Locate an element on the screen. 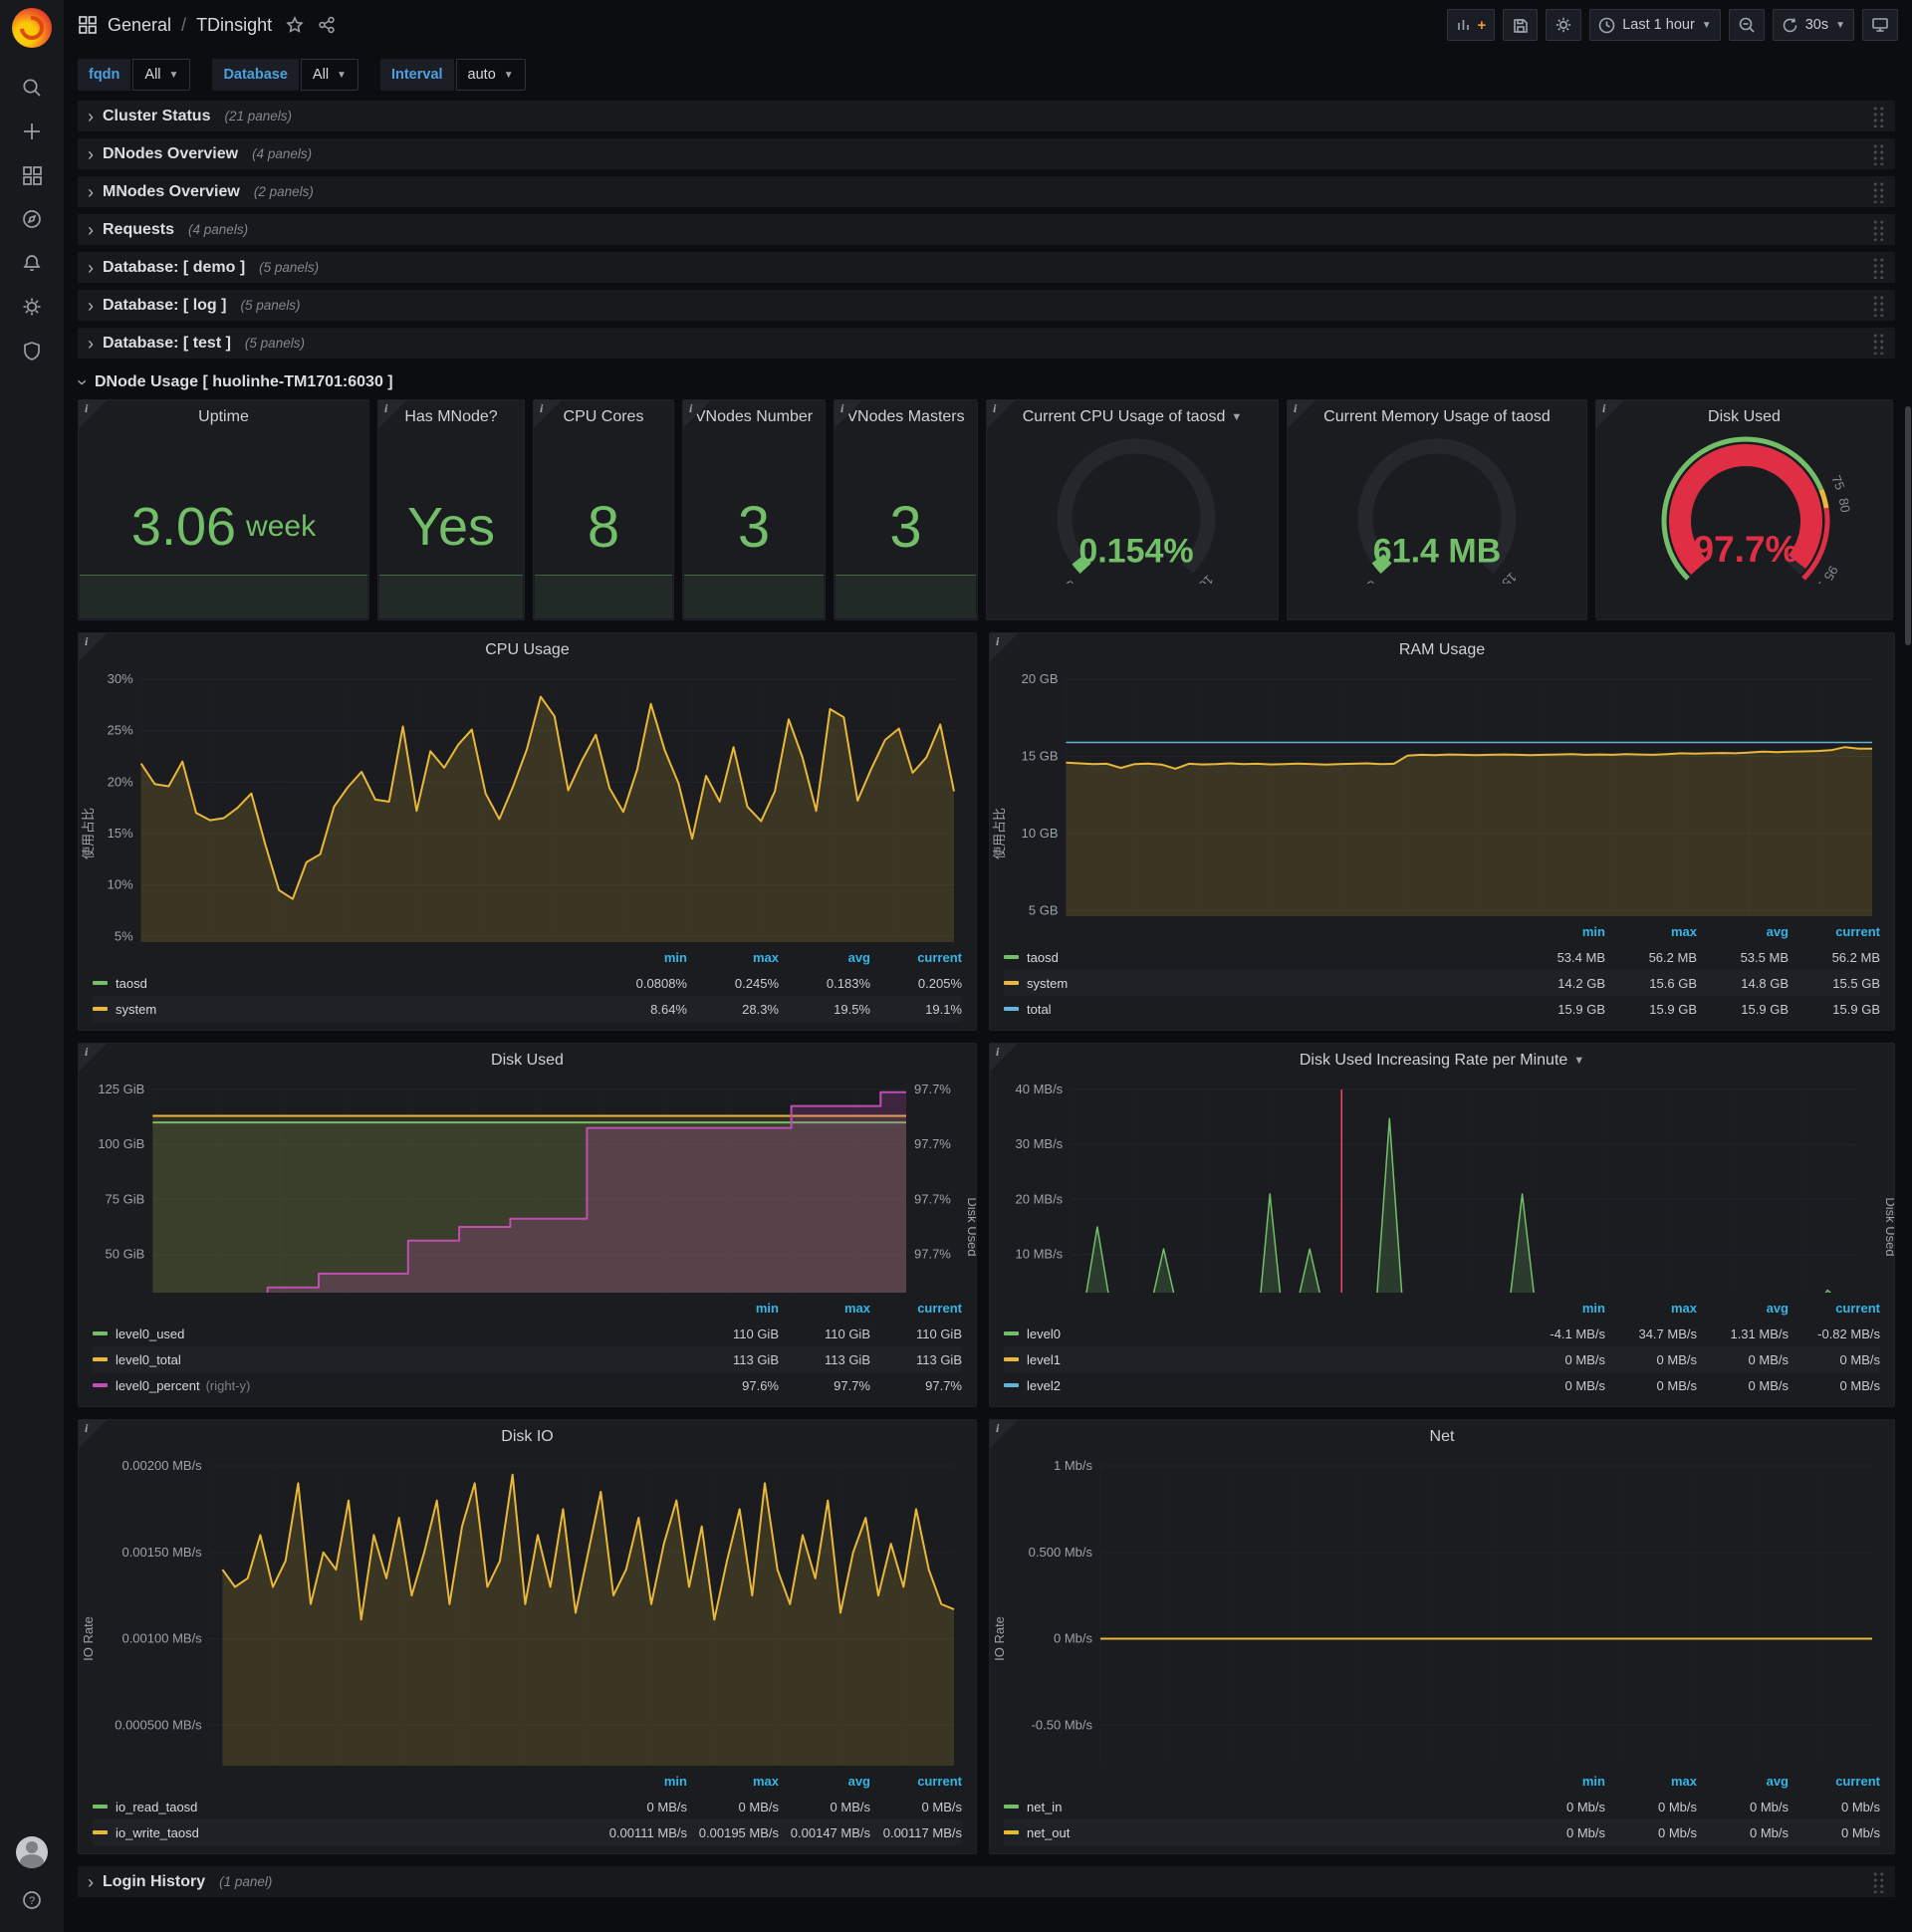 The image size is (1912, 1932). dashboard-settings-button is located at coordinates (1564, 25).